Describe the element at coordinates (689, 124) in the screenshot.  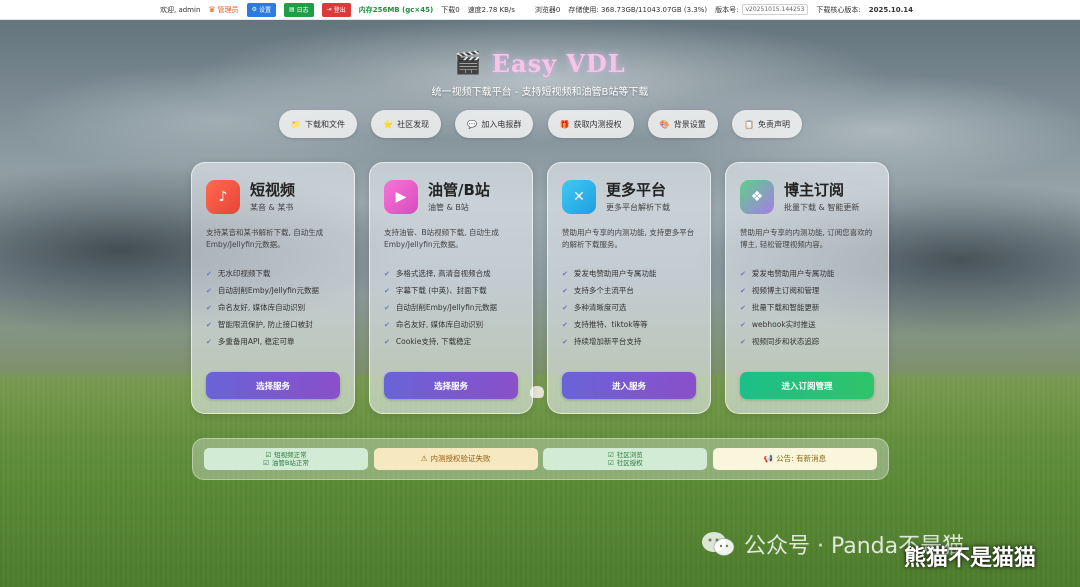
I see `nav-label: 背景设置` at that location.